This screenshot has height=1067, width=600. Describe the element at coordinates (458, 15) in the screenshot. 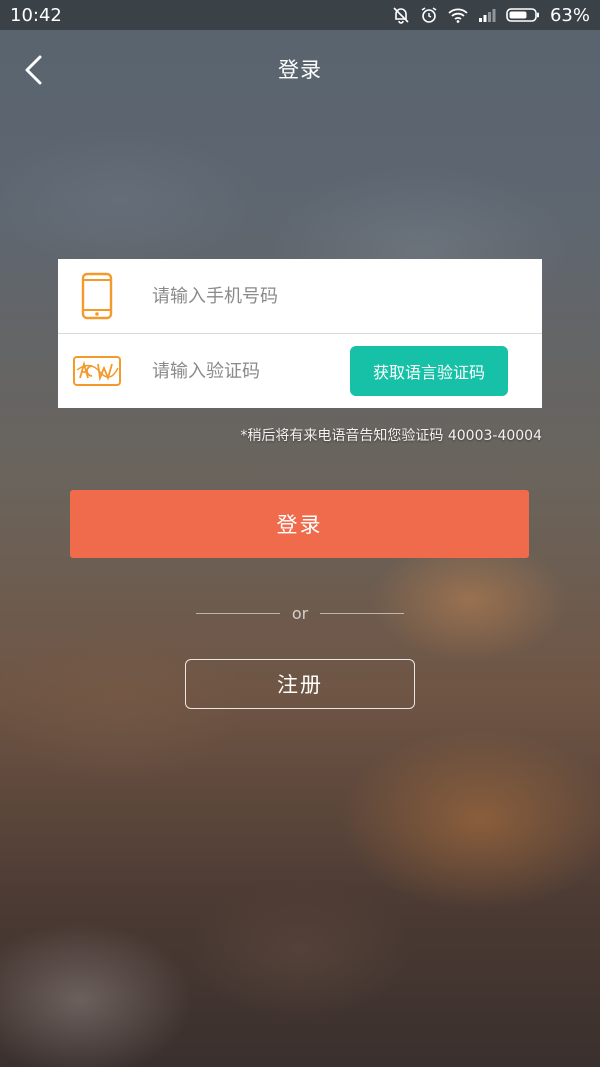

I see `wifi-icon` at that location.